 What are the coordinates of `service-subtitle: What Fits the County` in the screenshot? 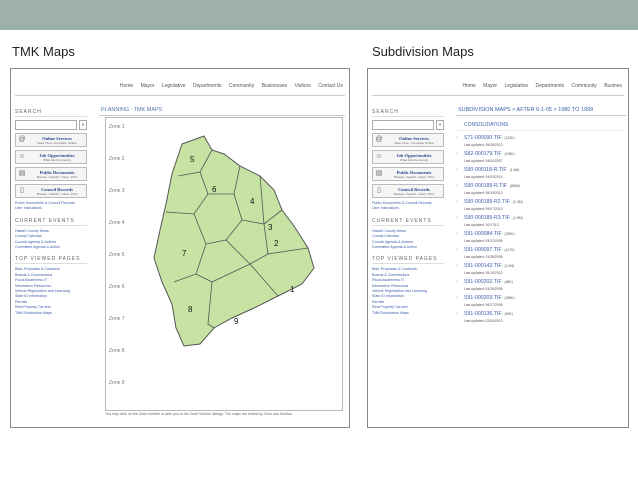 It's located at (413, 159).